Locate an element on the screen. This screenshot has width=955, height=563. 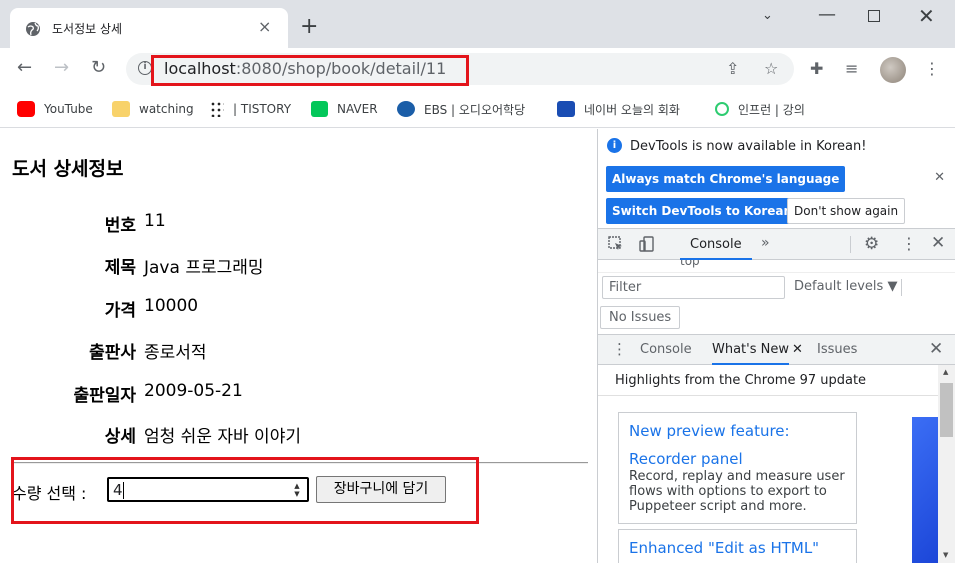
field-row-publisher: 출판사 종로서적 is located at coordinates (200, 350).